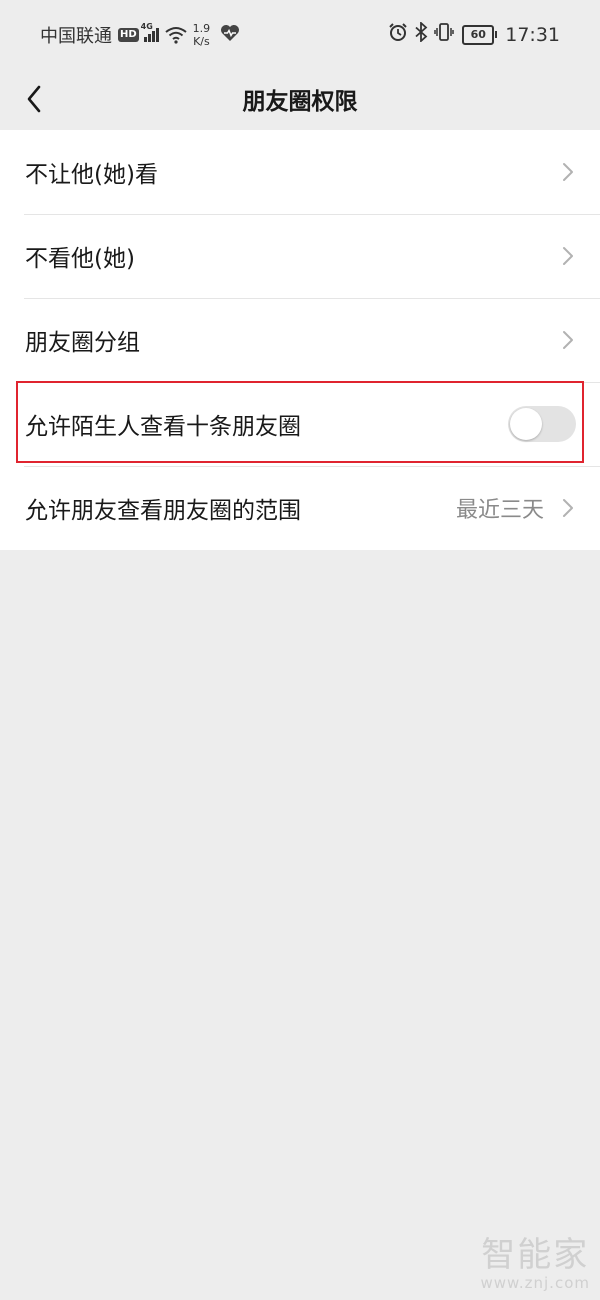  I want to click on watermark-url: www.znj.com, so click(535, 1283).